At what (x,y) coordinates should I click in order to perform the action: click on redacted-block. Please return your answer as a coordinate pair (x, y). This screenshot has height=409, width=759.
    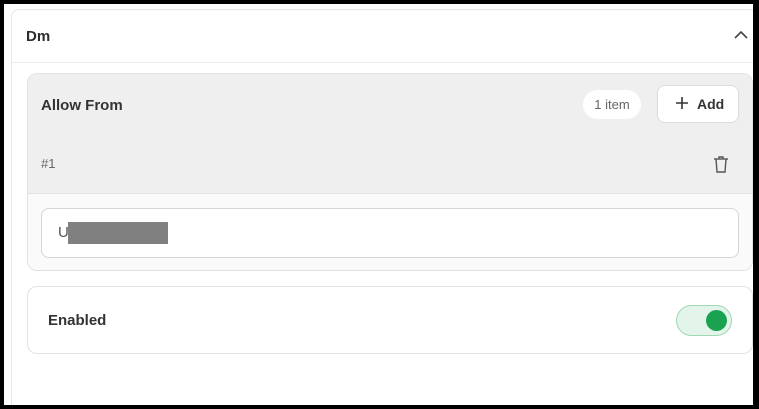
    Looking at the image, I should click on (118, 233).